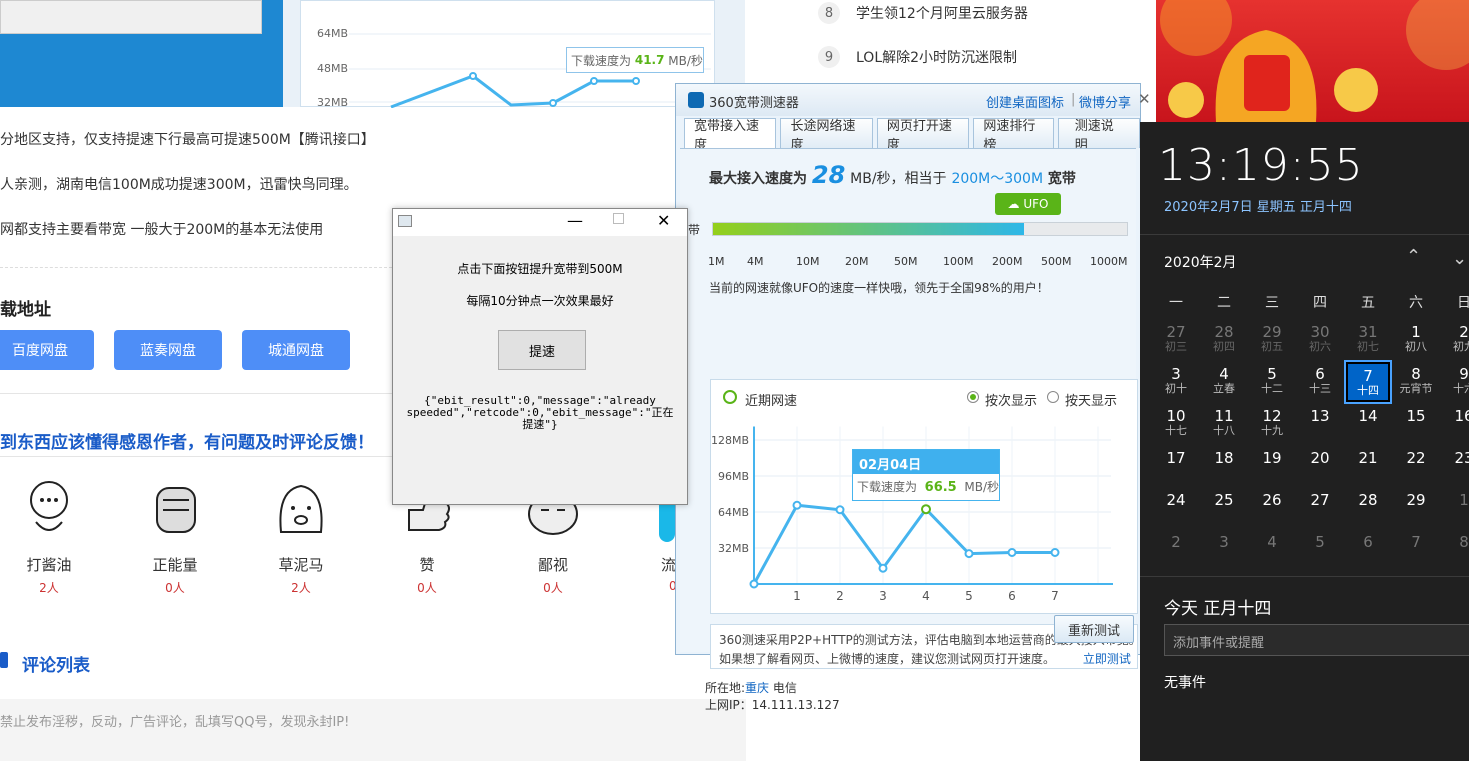 The height and width of the screenshot is (761, 1469). What do you see at coordinates (1272, 466) in the screenshot?
I see `calendar-day: 19` at bounding box center [1272, 466].